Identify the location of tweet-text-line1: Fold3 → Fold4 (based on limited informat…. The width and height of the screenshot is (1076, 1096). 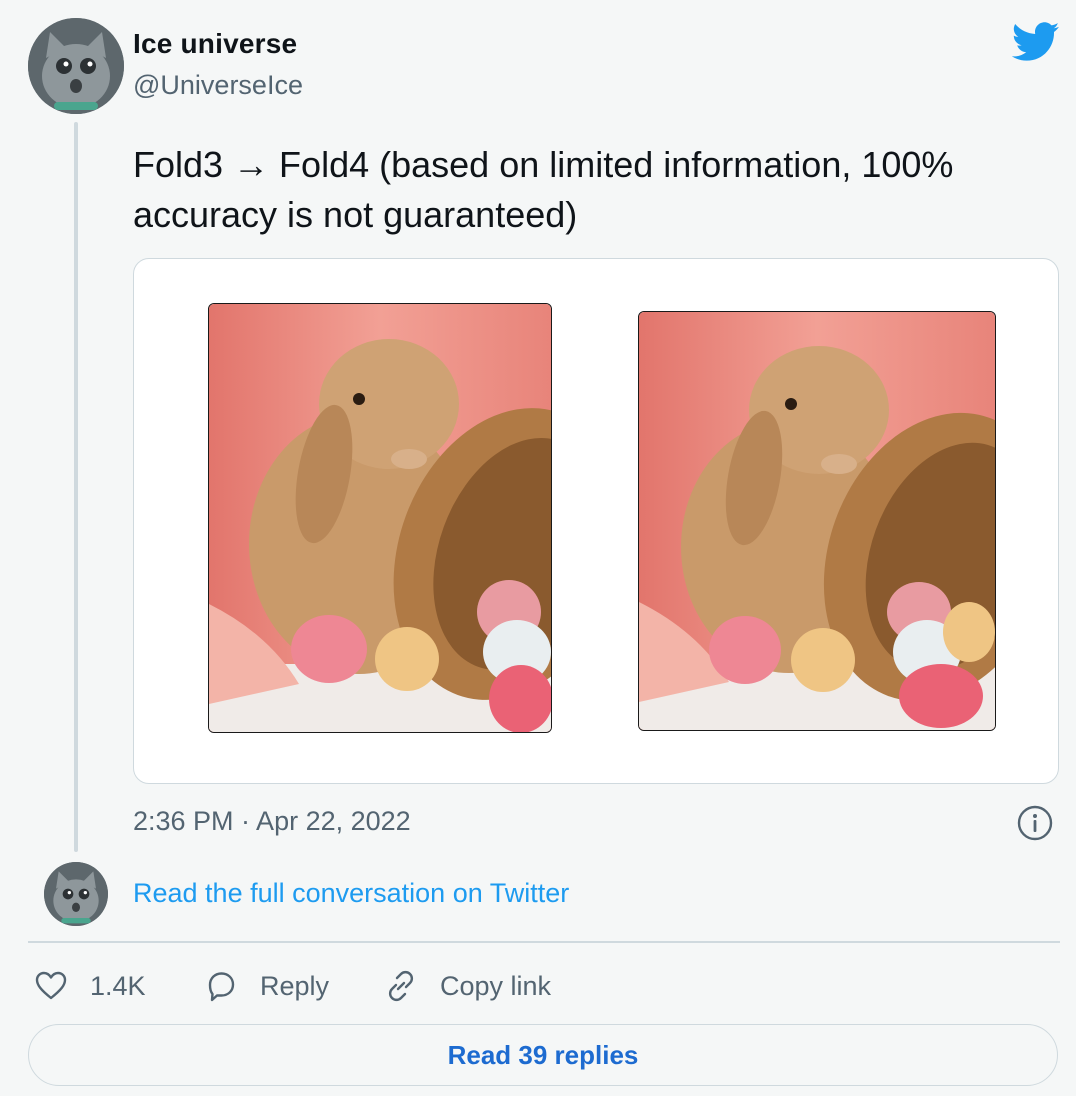
(543, 164).